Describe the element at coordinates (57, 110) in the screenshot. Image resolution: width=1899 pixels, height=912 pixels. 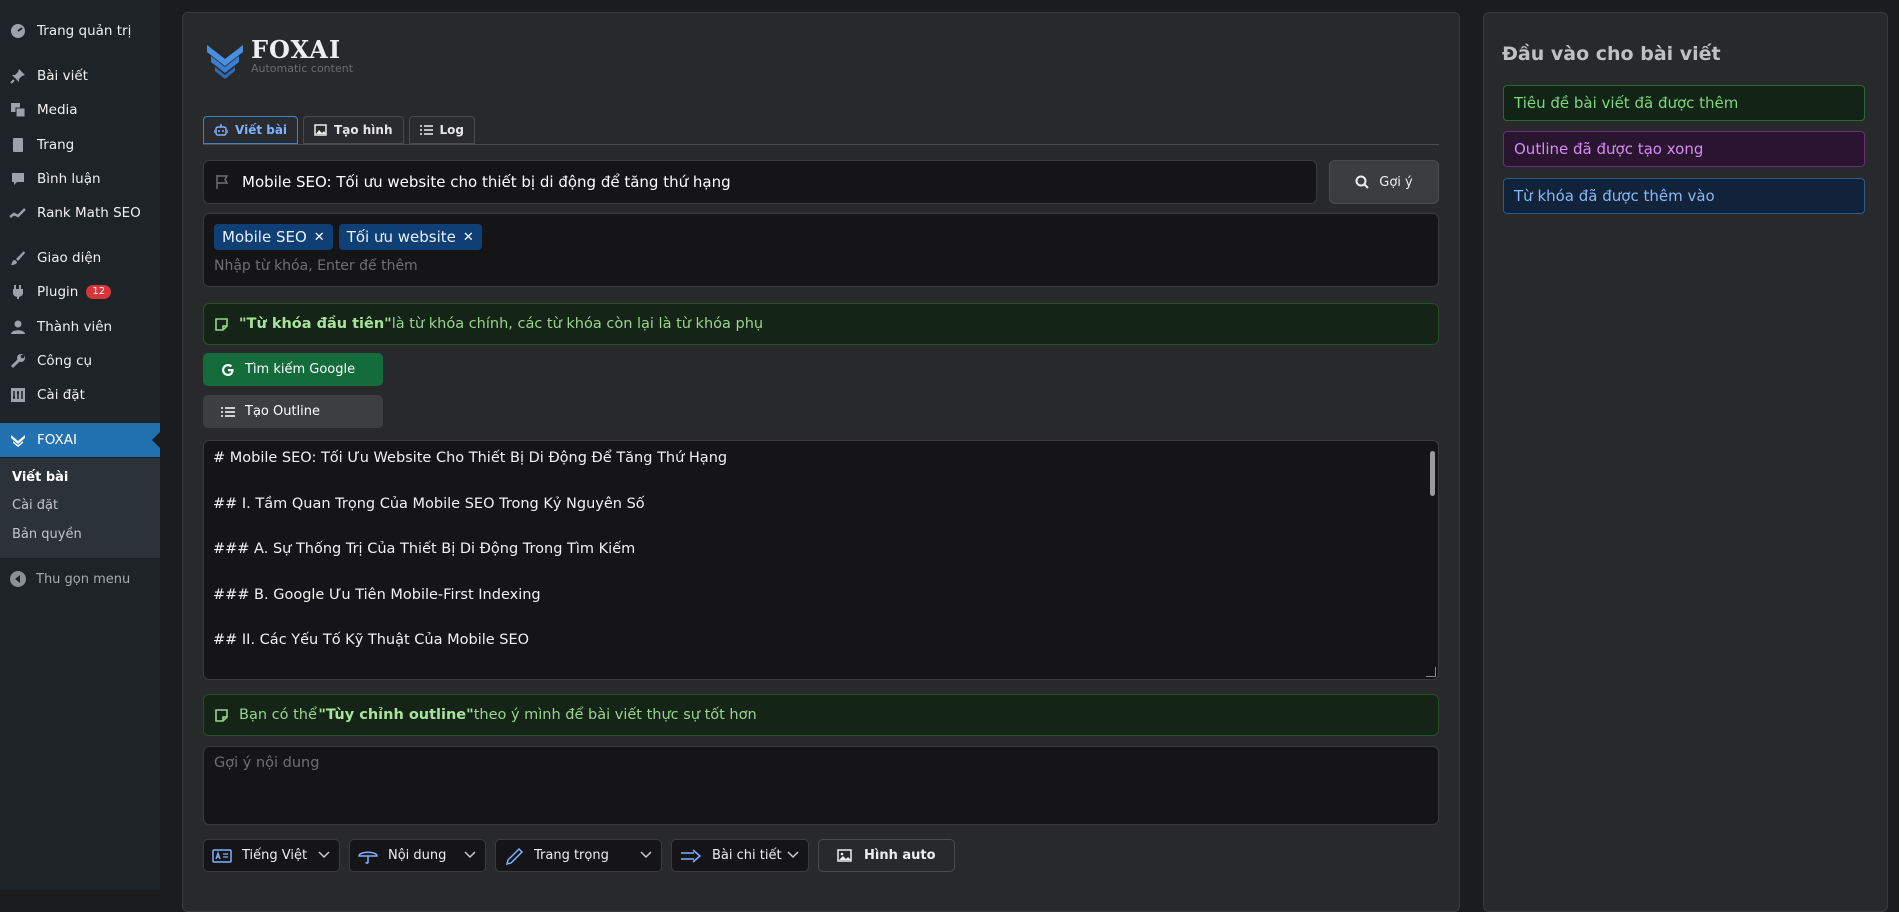
I see `sidebar-item-label: Media` at that location.